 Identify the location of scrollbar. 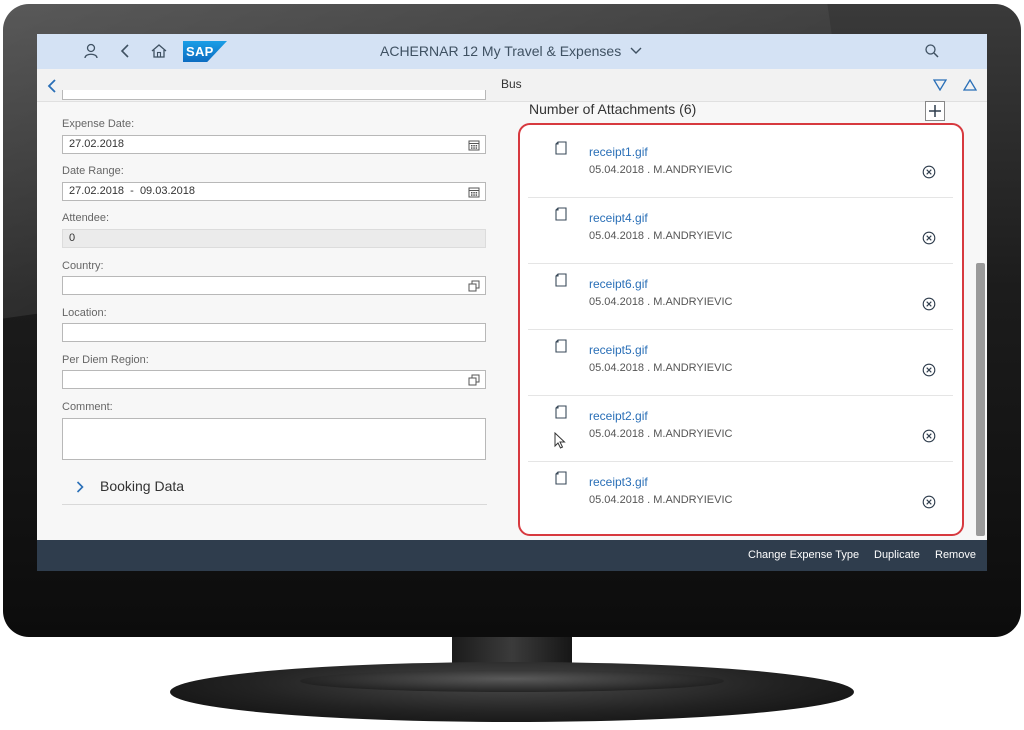
(980, 399).